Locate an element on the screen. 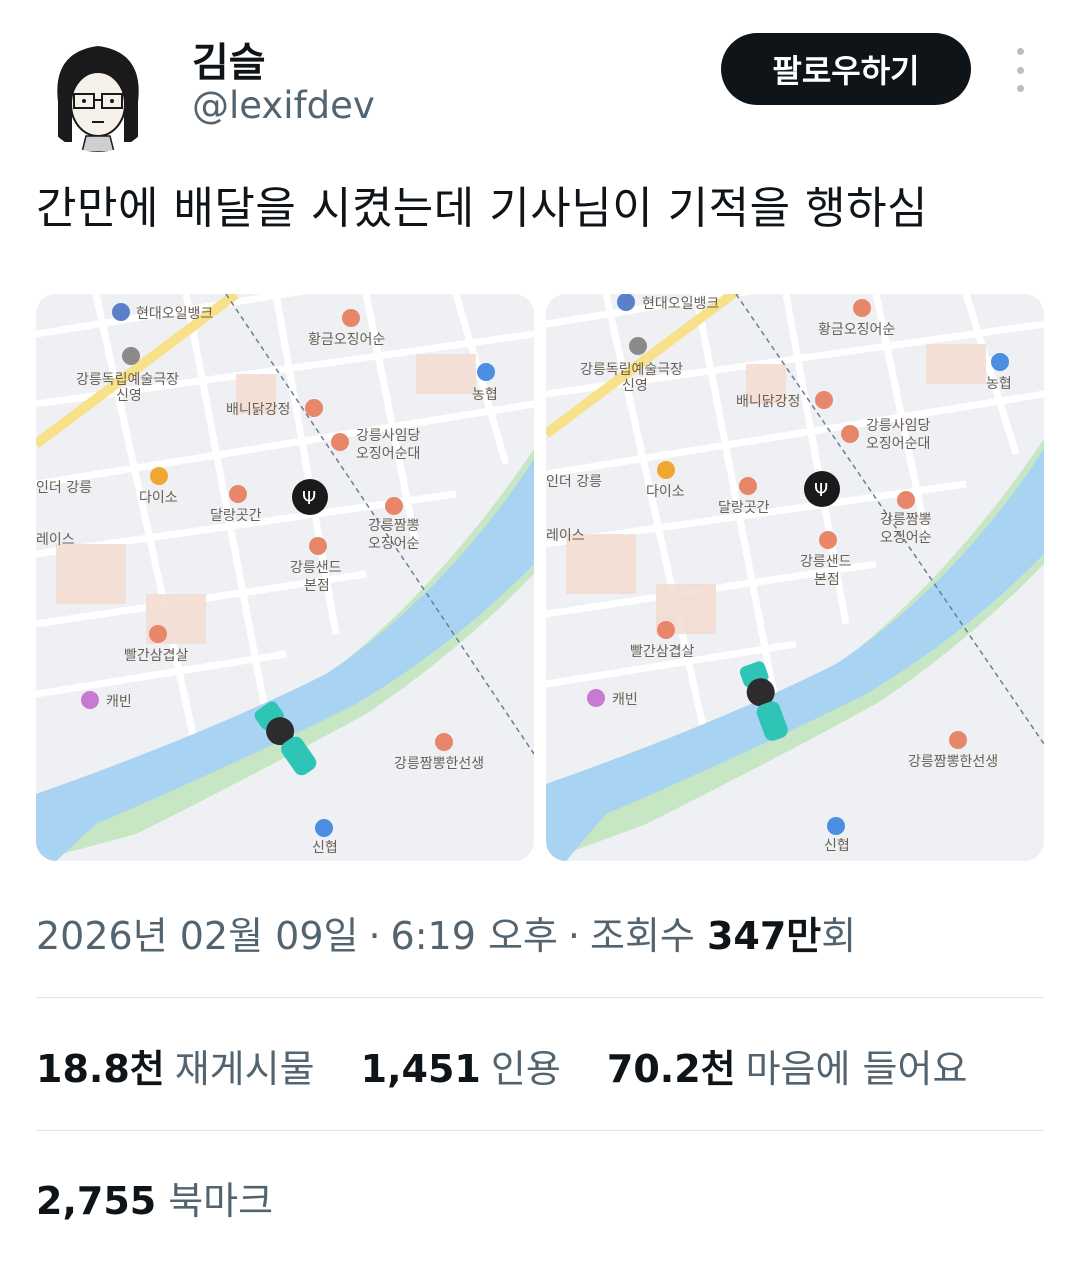 The width and height of the screenshot is (1080, 1261). tweet-time: 6:19 오후 is located at coordinates (474, 936).